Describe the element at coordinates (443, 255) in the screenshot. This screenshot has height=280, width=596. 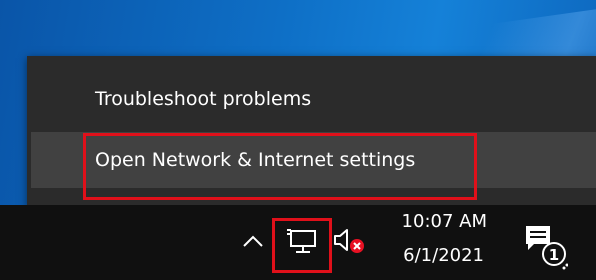
I see `clock-date: 6/1/2021` at that location.